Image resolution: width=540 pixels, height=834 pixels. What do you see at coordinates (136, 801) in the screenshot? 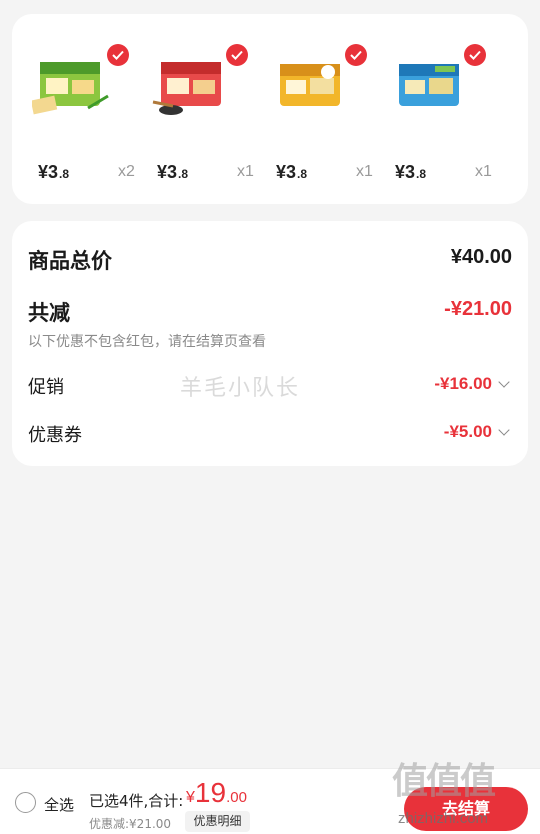
I see `selected-count: 已选4件,合计:` at bounding box center [136, 801].